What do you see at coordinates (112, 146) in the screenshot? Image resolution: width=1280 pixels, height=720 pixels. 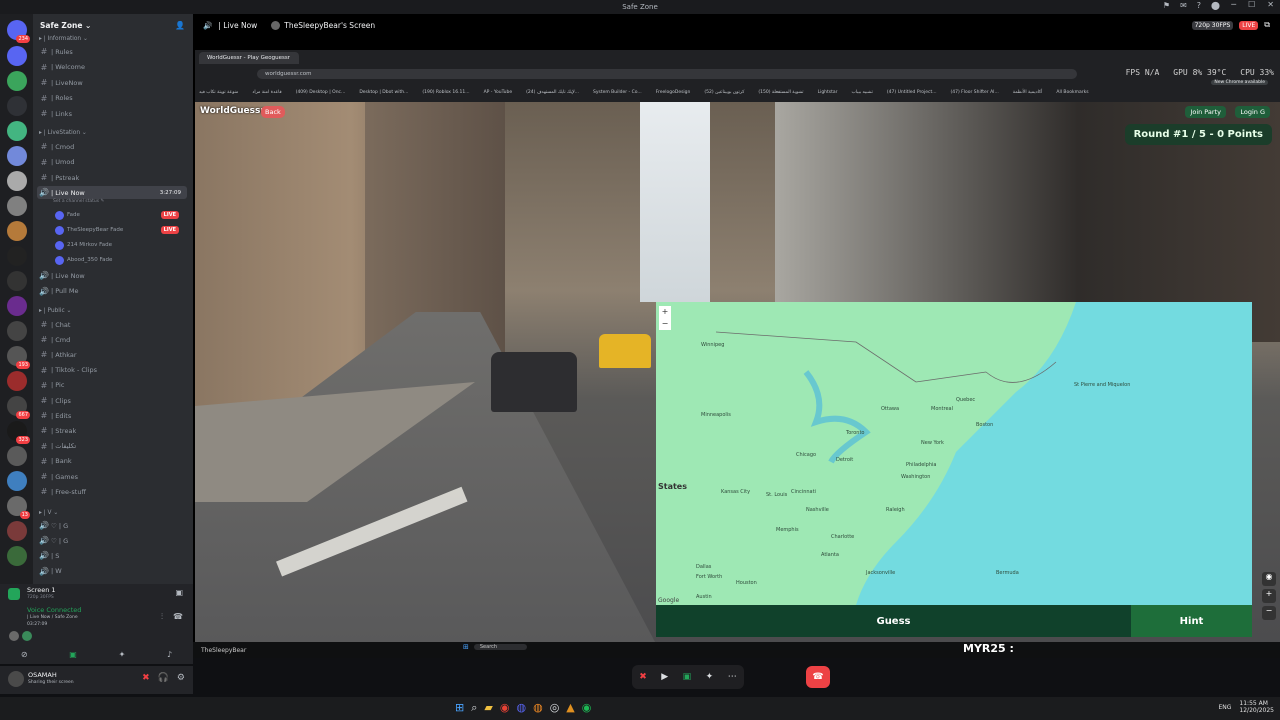 I see `channel-item: # | Cmod` at bounding box center [112, 146].